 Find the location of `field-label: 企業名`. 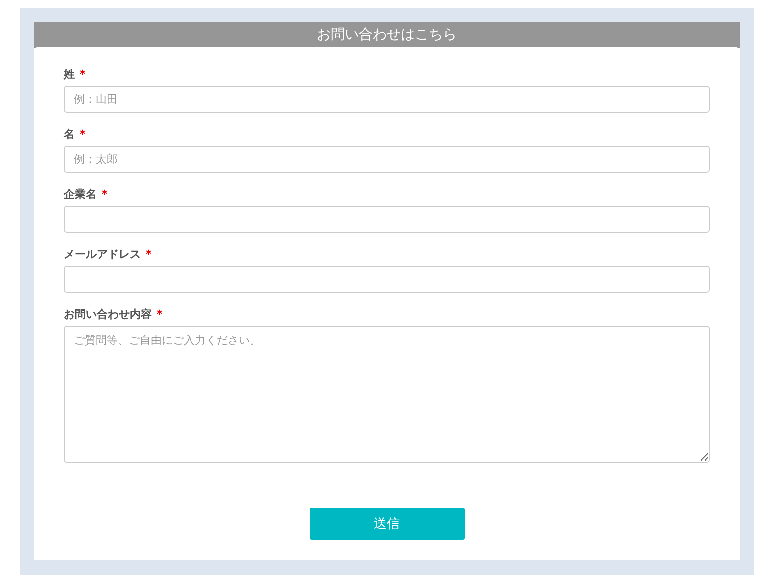

field-label: 企業名 is located at coordinates (80, 194).